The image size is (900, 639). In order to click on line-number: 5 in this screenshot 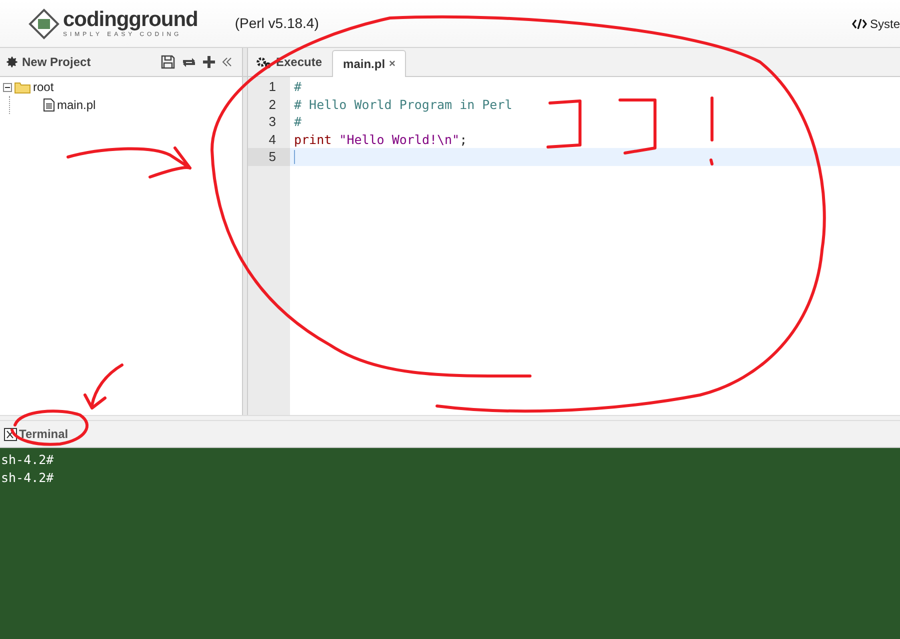, I will do `click(272, 156)`.